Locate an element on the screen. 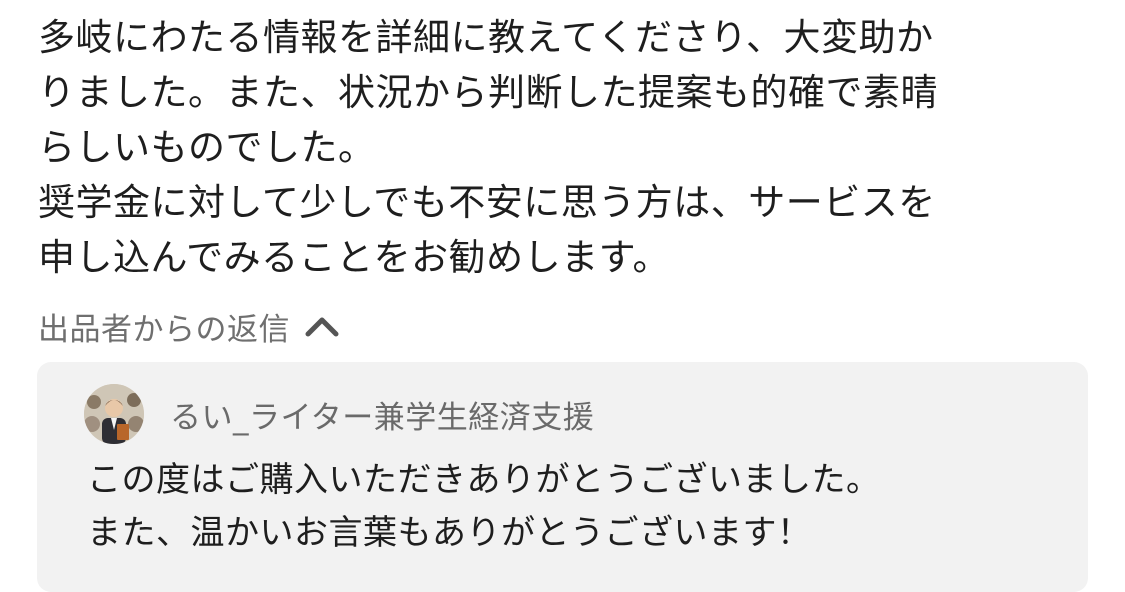 This screenshot has height=592, width=1125. seller-avatar is located at coordinates (114, 414).